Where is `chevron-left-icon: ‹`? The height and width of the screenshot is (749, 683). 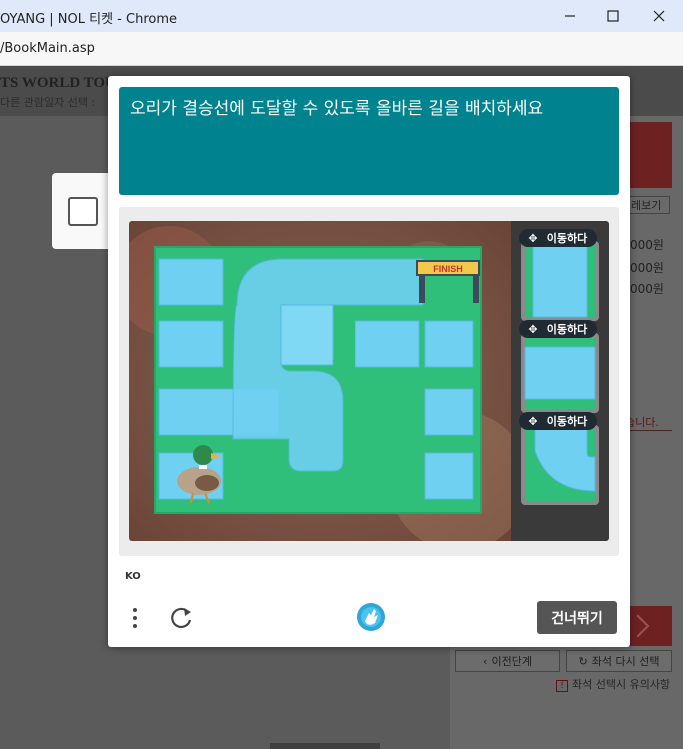 chevron-left-icon: ‹ is located at coordinates (485, 661).